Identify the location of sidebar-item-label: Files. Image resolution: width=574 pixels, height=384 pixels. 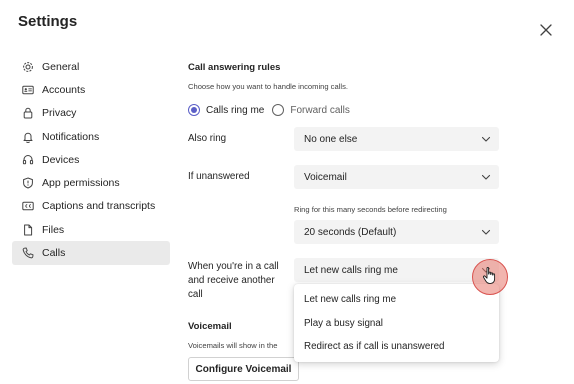
(53, 229).